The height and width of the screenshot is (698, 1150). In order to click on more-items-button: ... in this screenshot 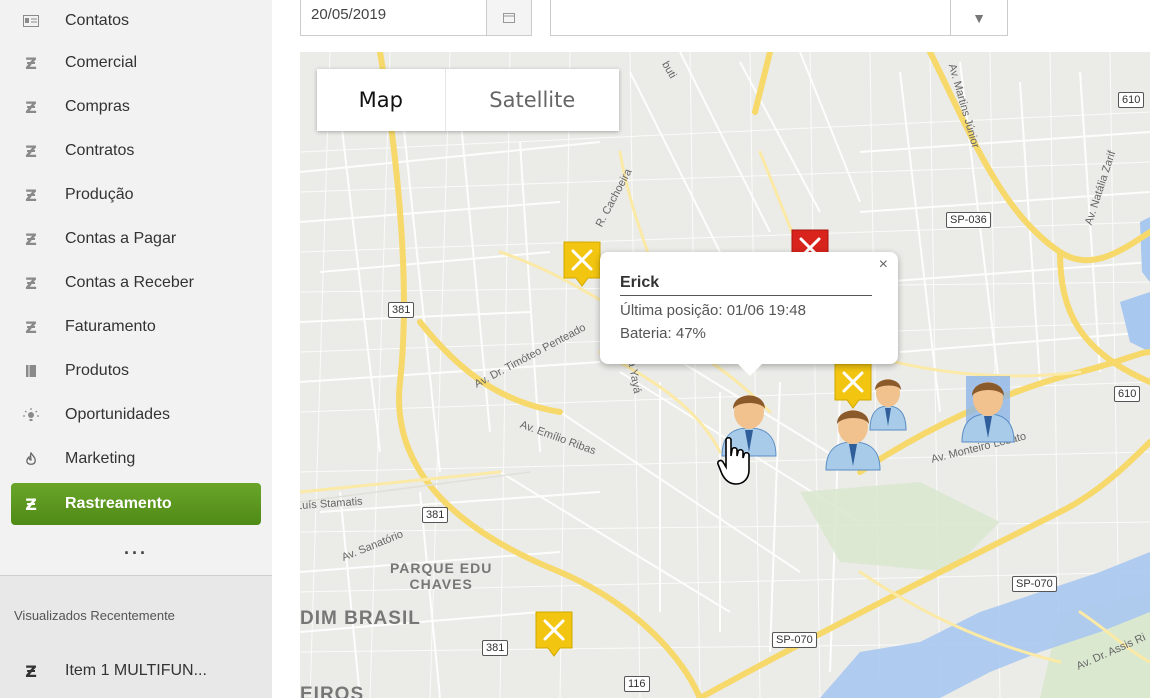, I will do `click(136, 548)`.